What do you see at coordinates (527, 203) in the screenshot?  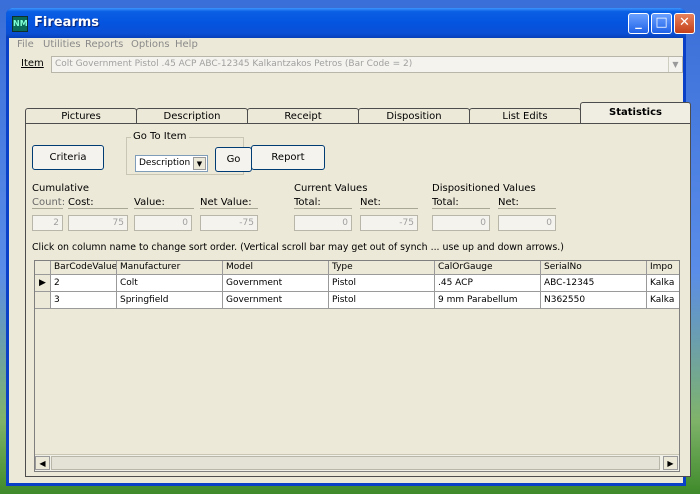 I see `dispositioned-net-label: Net:` at bounding box center [527, 203].